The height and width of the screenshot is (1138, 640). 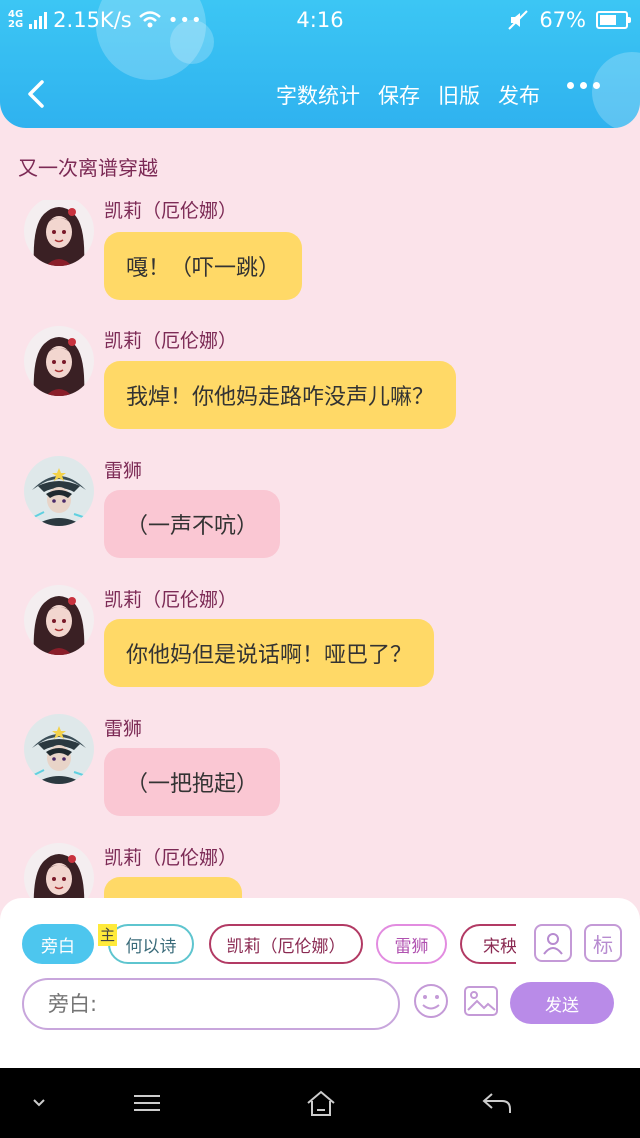 I want to click on battery-icon, so click(x=613, y=20).